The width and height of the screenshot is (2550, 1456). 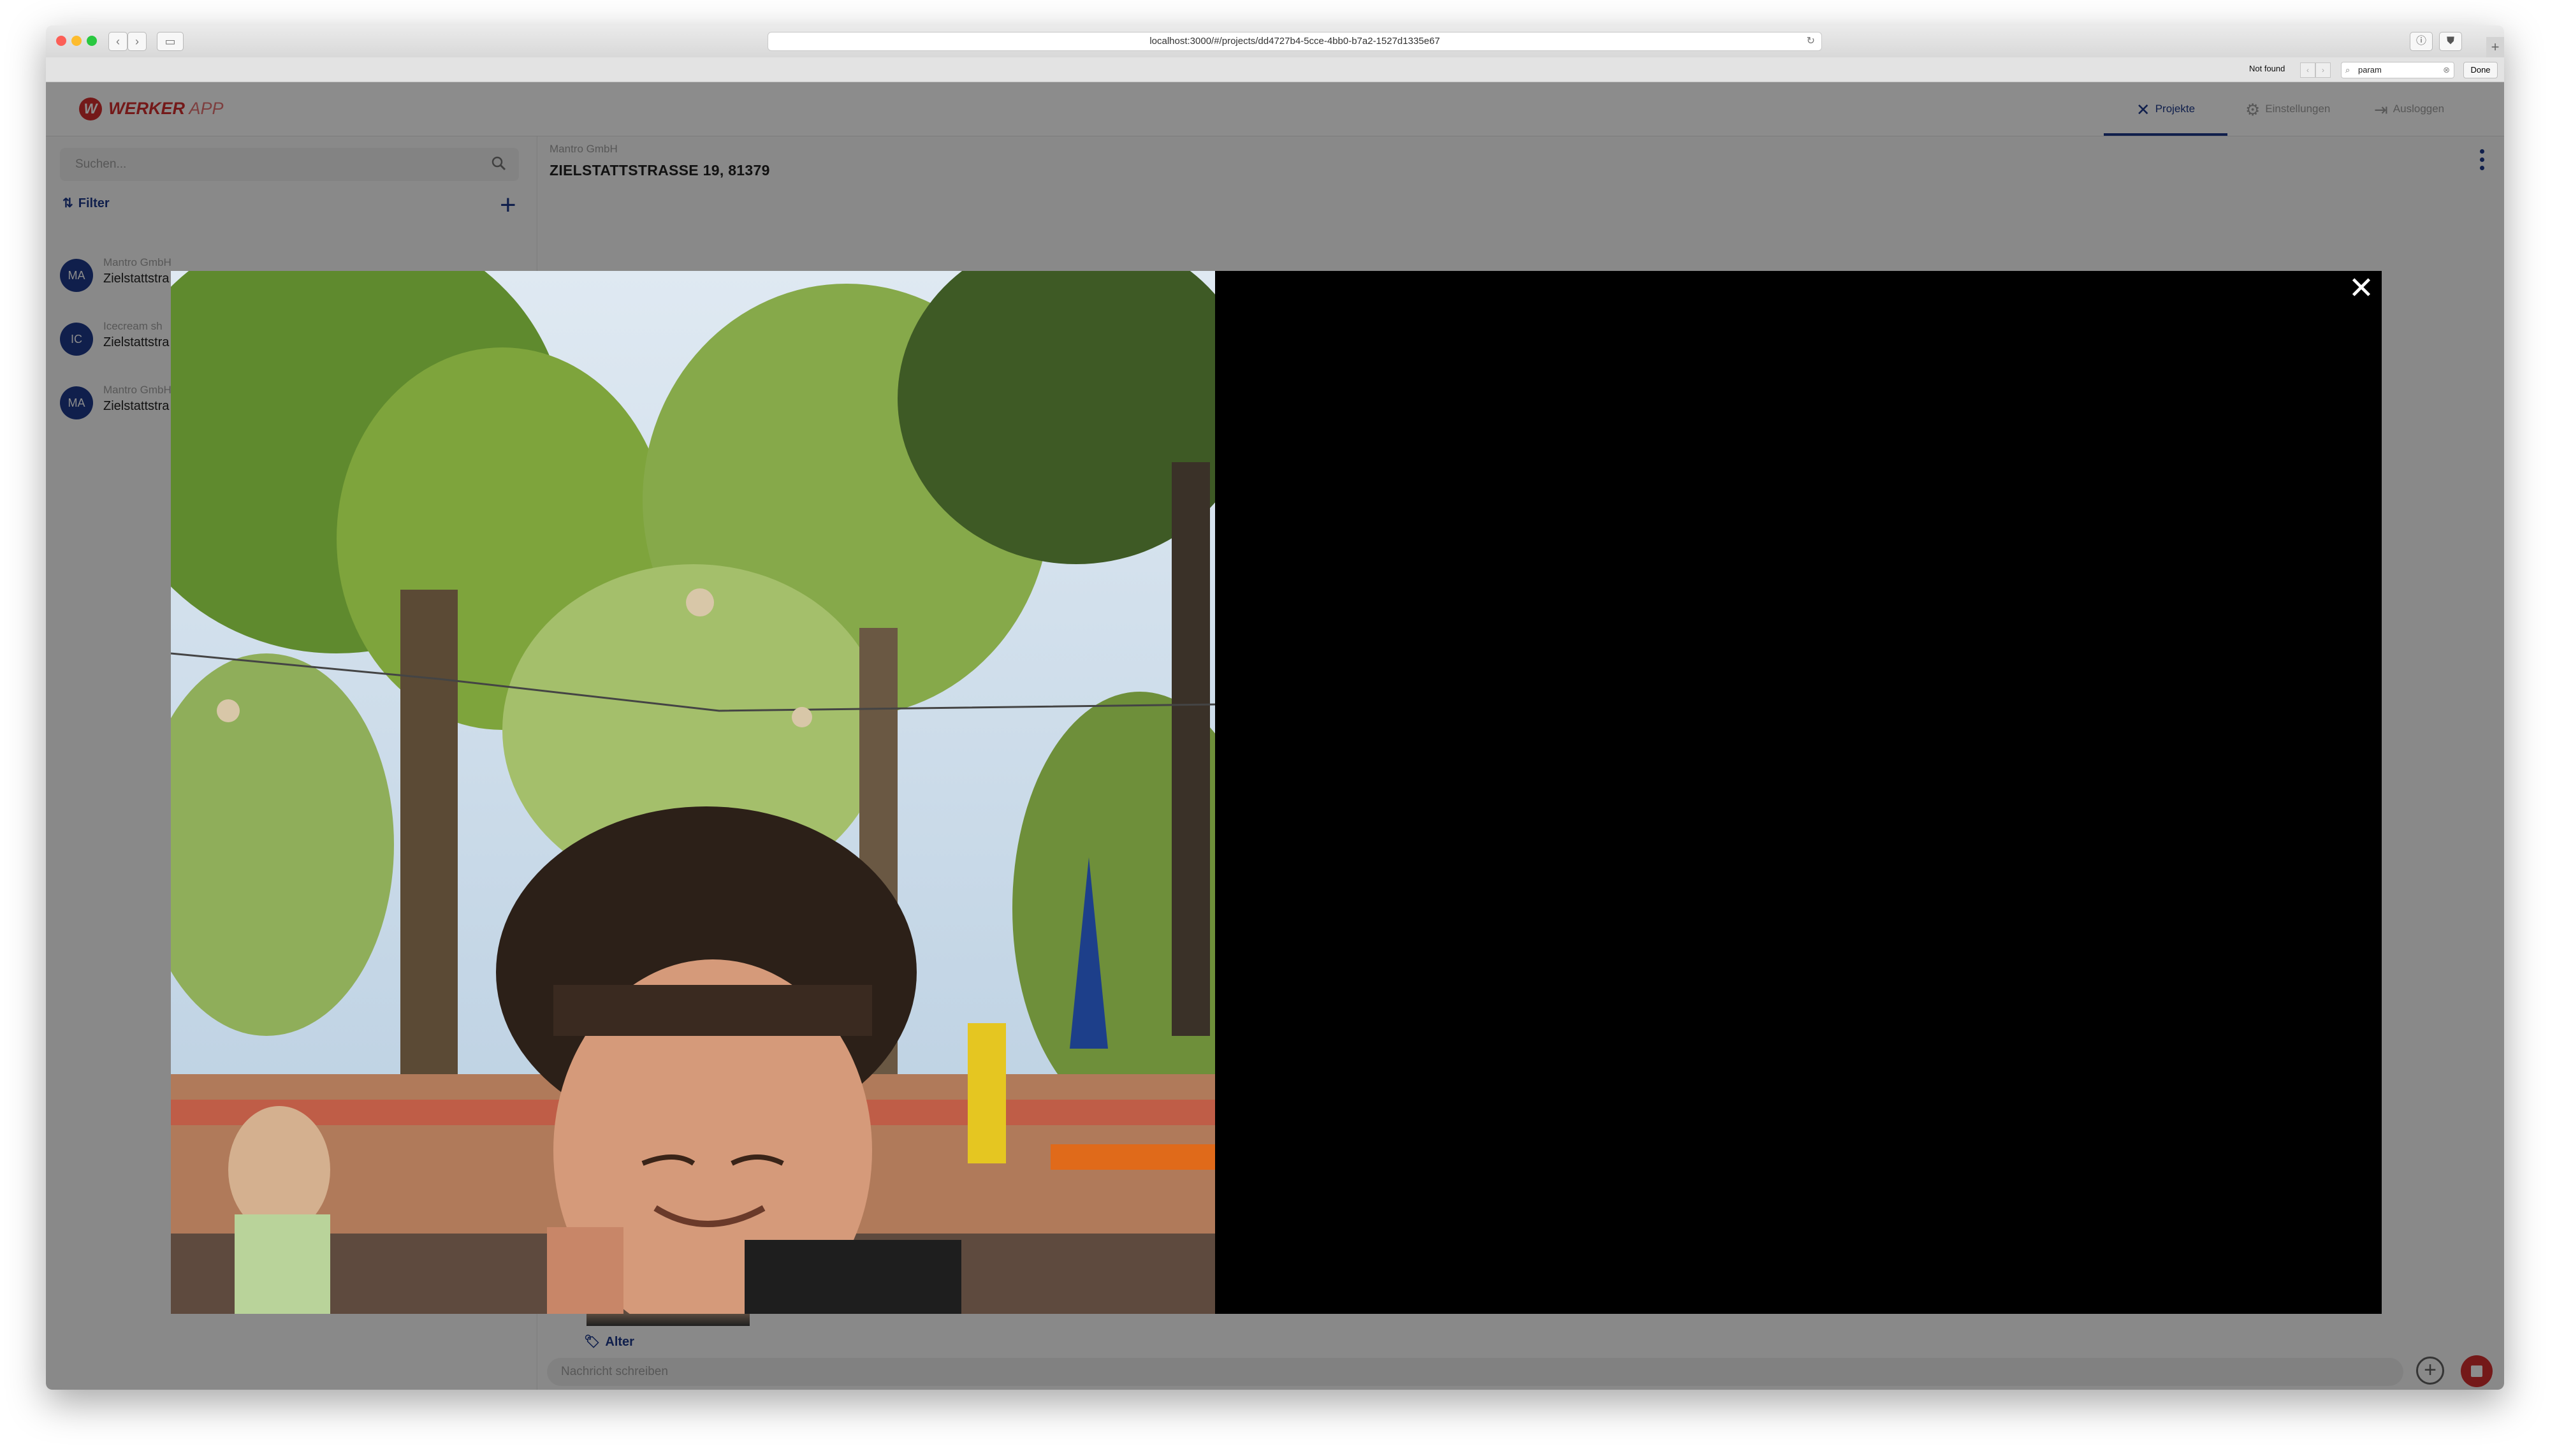 What do you see at coordinates (1275, 69) in the screenshot?
I see `find-bar: Not found ‹ › ⌕ param ⊗ Done` at bounding box center [1275, 69].